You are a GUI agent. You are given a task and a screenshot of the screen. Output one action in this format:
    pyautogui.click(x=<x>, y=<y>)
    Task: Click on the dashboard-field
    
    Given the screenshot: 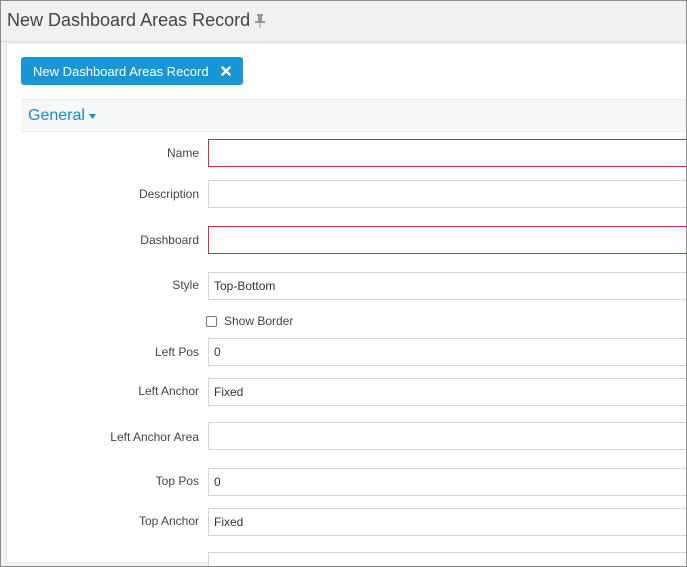 What is the action you would take?
    pyautogui.click(x=447, y=240)
    